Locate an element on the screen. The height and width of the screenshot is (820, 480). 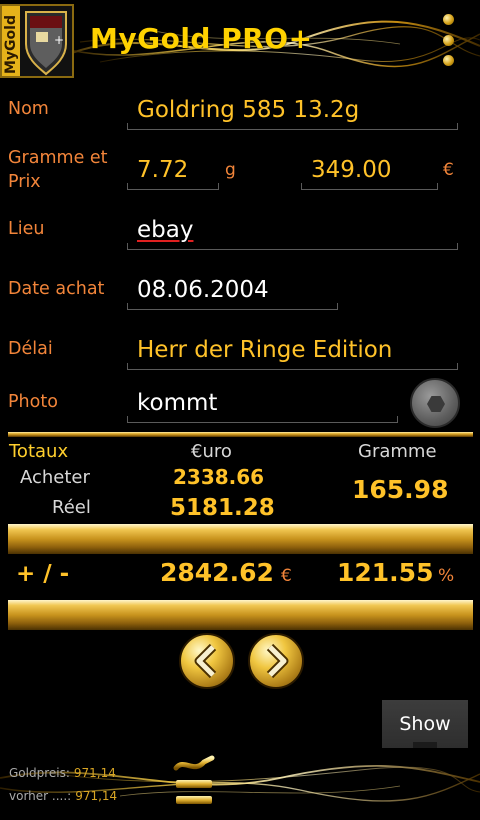
footer-swirl-decoration is located at coordinates (240, 783).